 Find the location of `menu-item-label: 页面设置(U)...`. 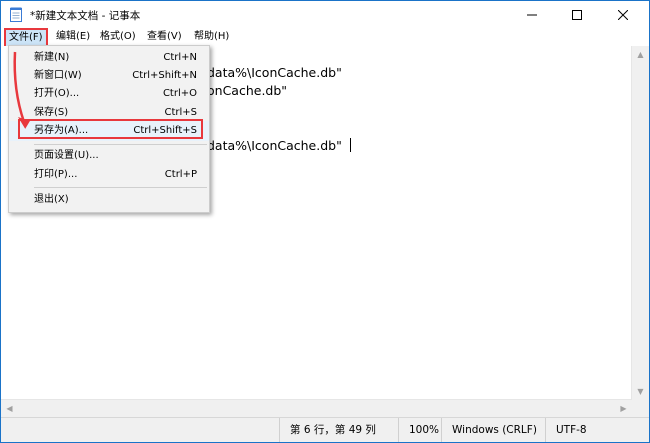

menu-item-label: 页面设置(U)... is located at coordinates (66, 155).